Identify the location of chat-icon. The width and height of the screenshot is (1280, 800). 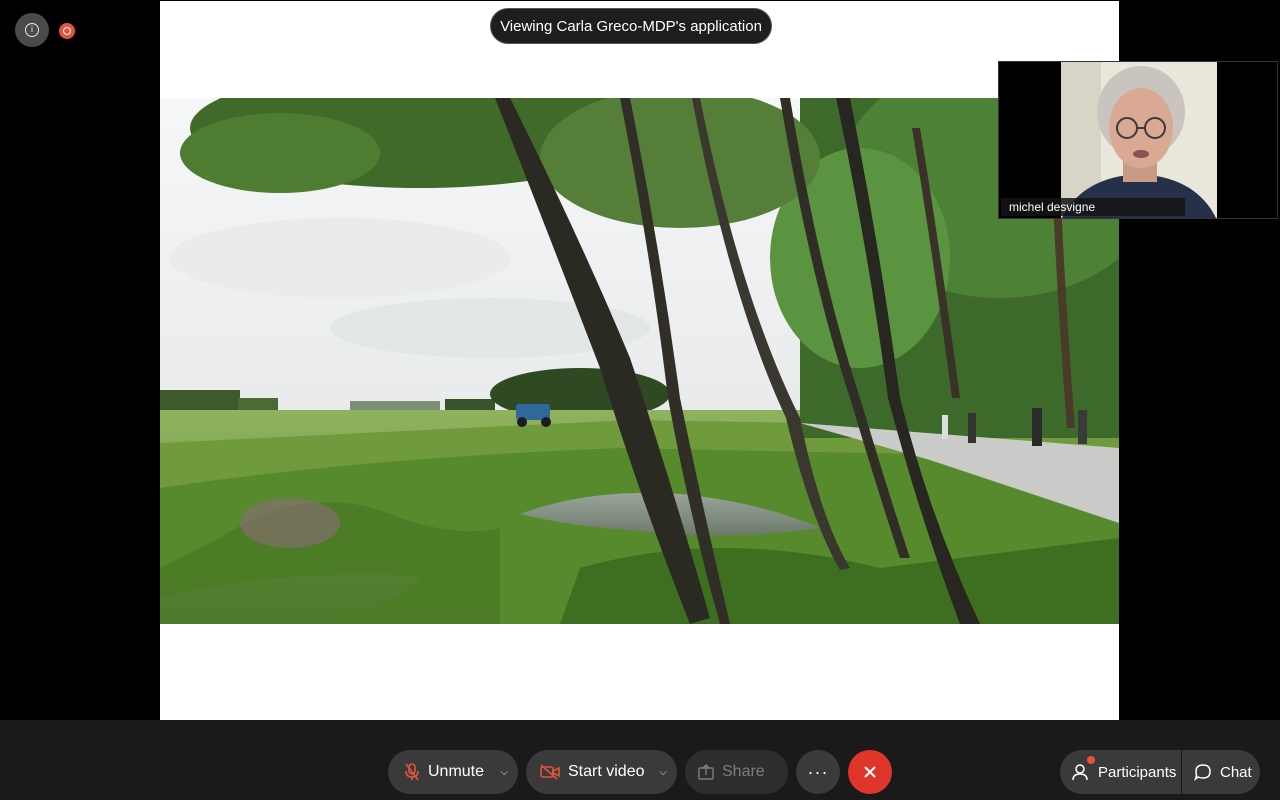
(1203, 772).